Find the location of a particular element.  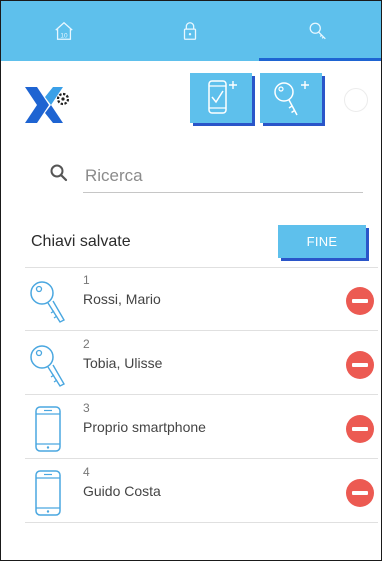

search-icon is located at coordinates (59, 173).